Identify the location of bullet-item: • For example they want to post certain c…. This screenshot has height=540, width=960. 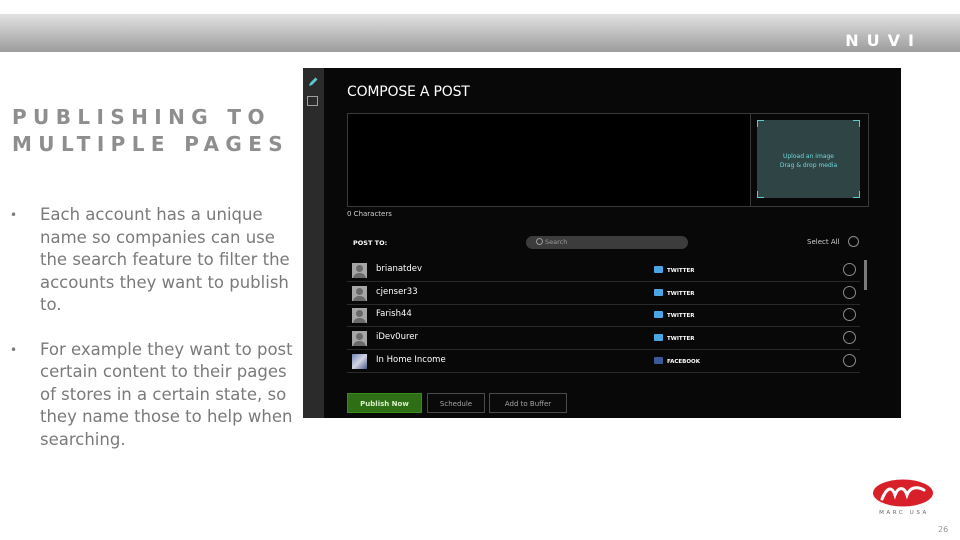
(152, 395).